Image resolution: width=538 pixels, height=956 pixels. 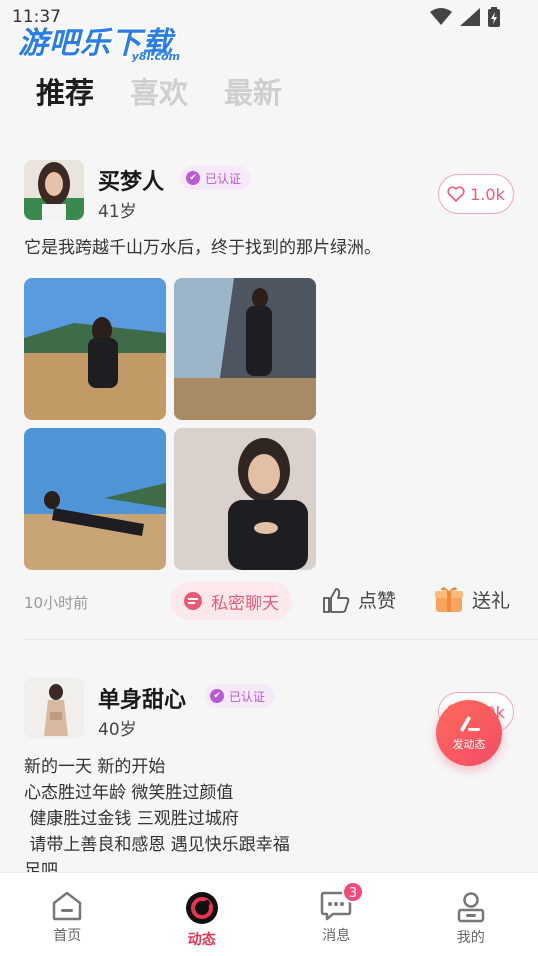 What do you see at coordinates (65, 91) in the screenshot?
I see `tab-recommend: 推荐` at bounding box center [65, 91].